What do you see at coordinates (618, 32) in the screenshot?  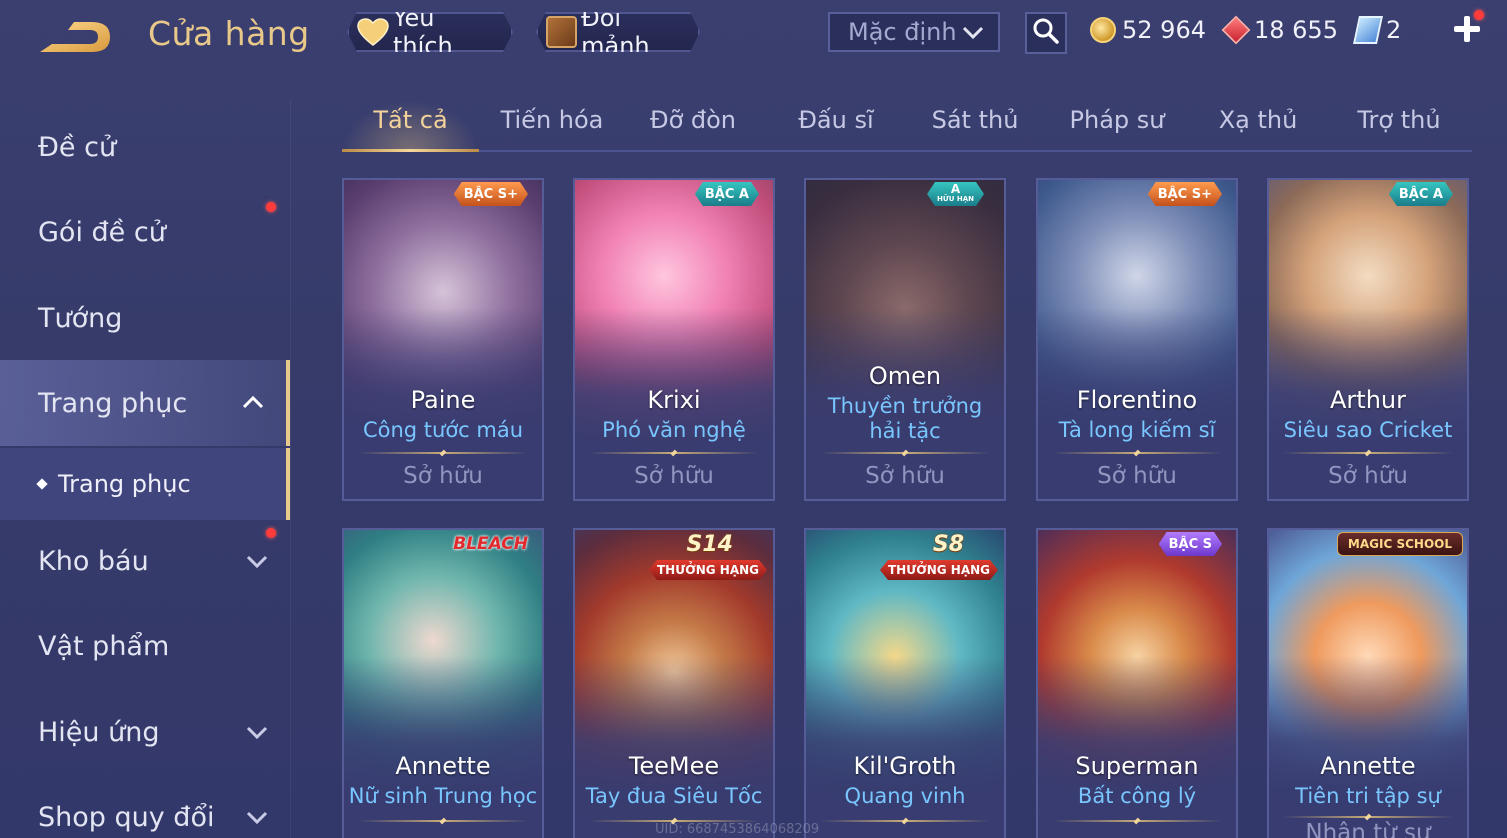 I see `exchange-shards-button: Đổi mảnh` at bounding box center [618, 32].